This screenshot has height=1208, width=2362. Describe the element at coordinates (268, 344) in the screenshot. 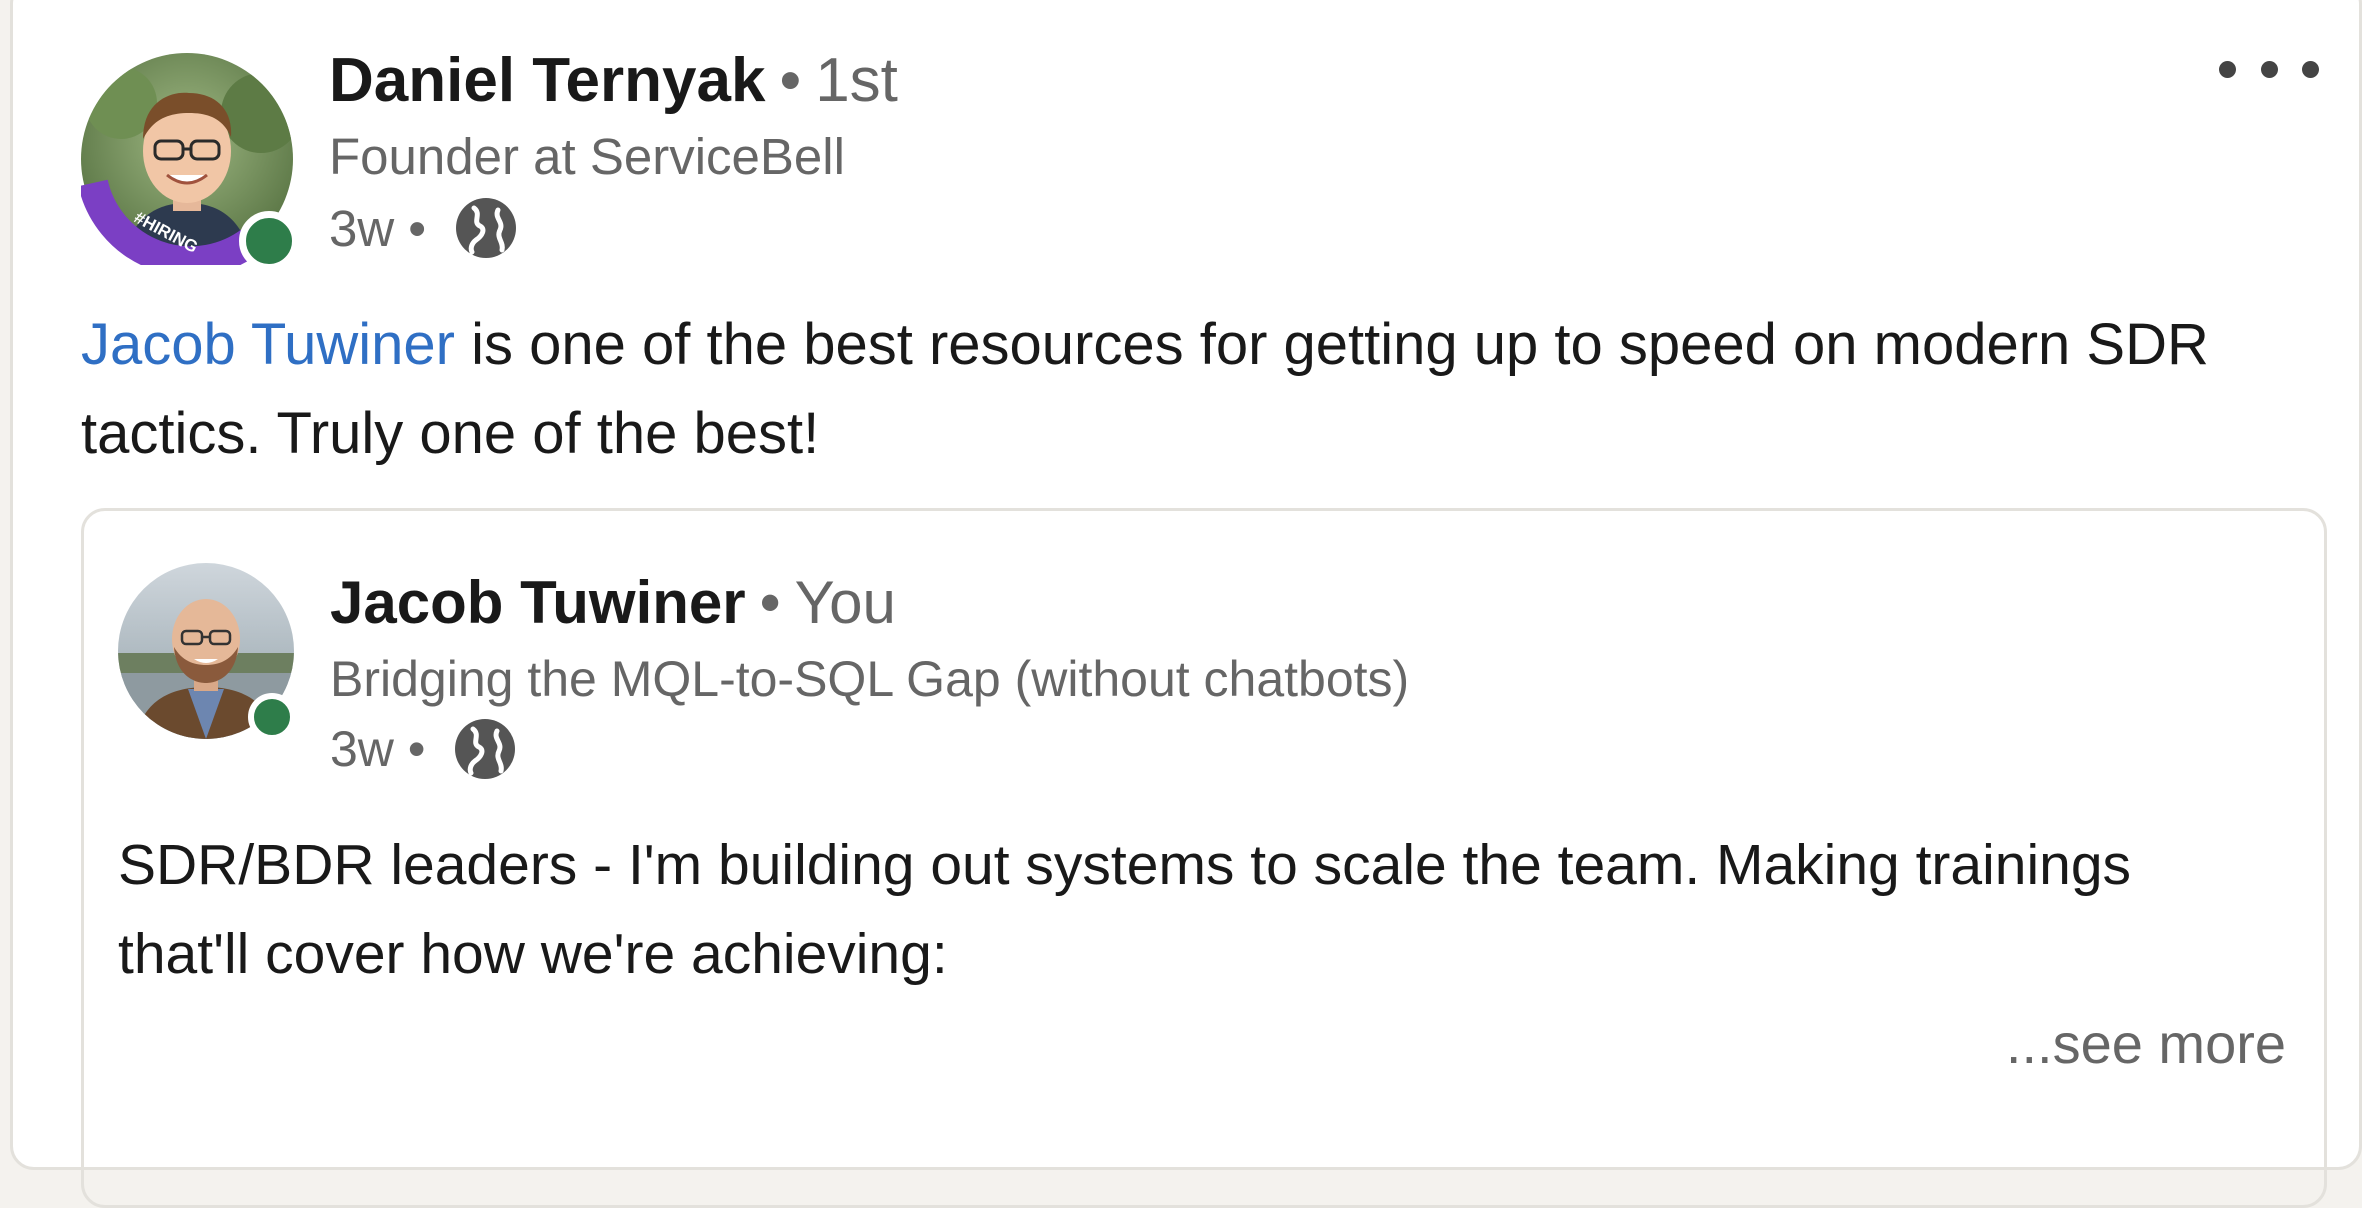

I see `mention-link: Jacob Tuwiner` at that location.